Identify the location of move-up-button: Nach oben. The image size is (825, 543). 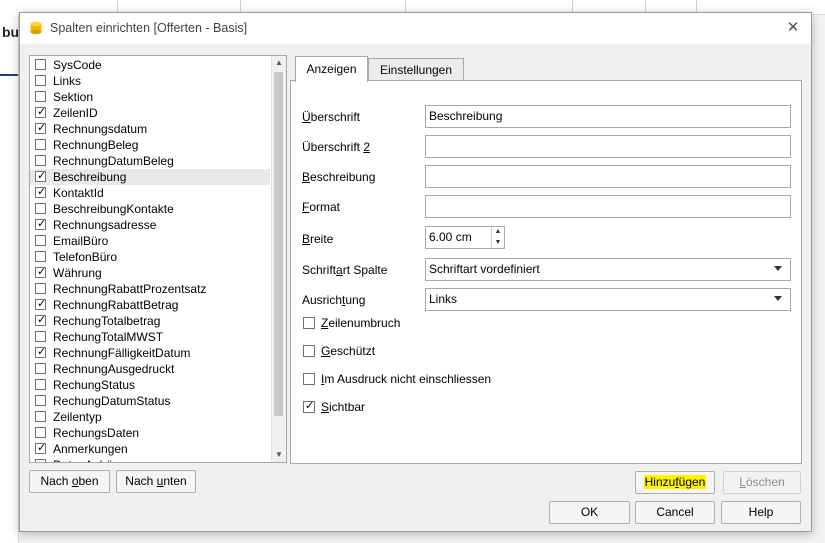
(69, 481).